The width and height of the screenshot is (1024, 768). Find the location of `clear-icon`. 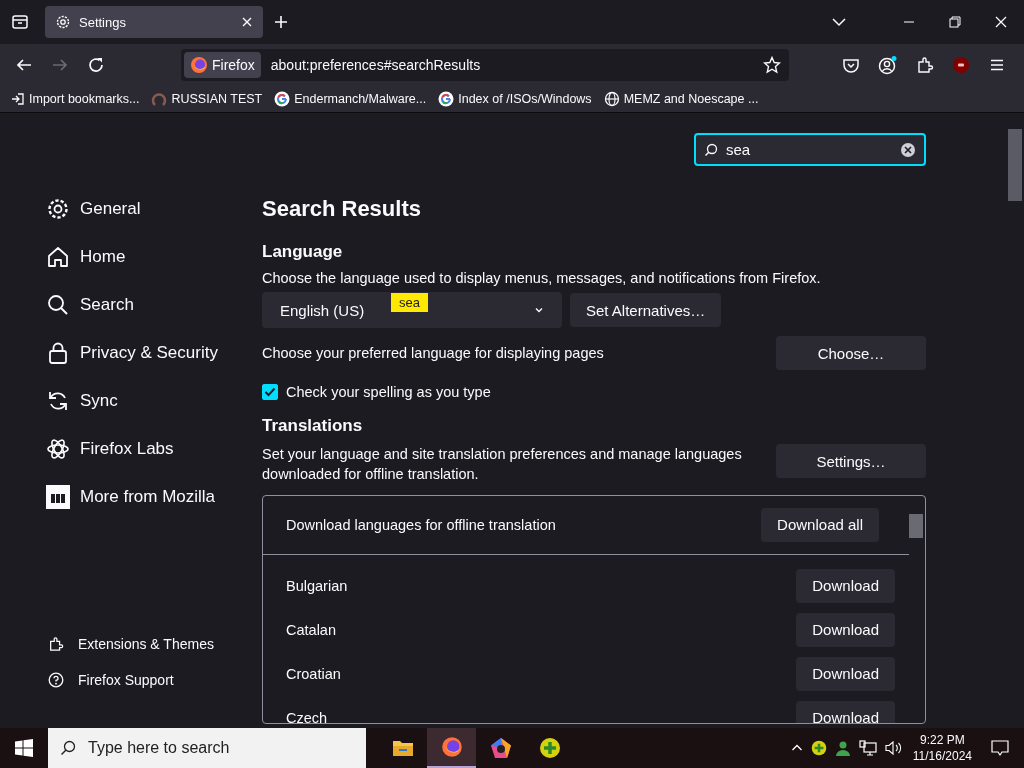

clear-icon is located at coordinates (908, 149).